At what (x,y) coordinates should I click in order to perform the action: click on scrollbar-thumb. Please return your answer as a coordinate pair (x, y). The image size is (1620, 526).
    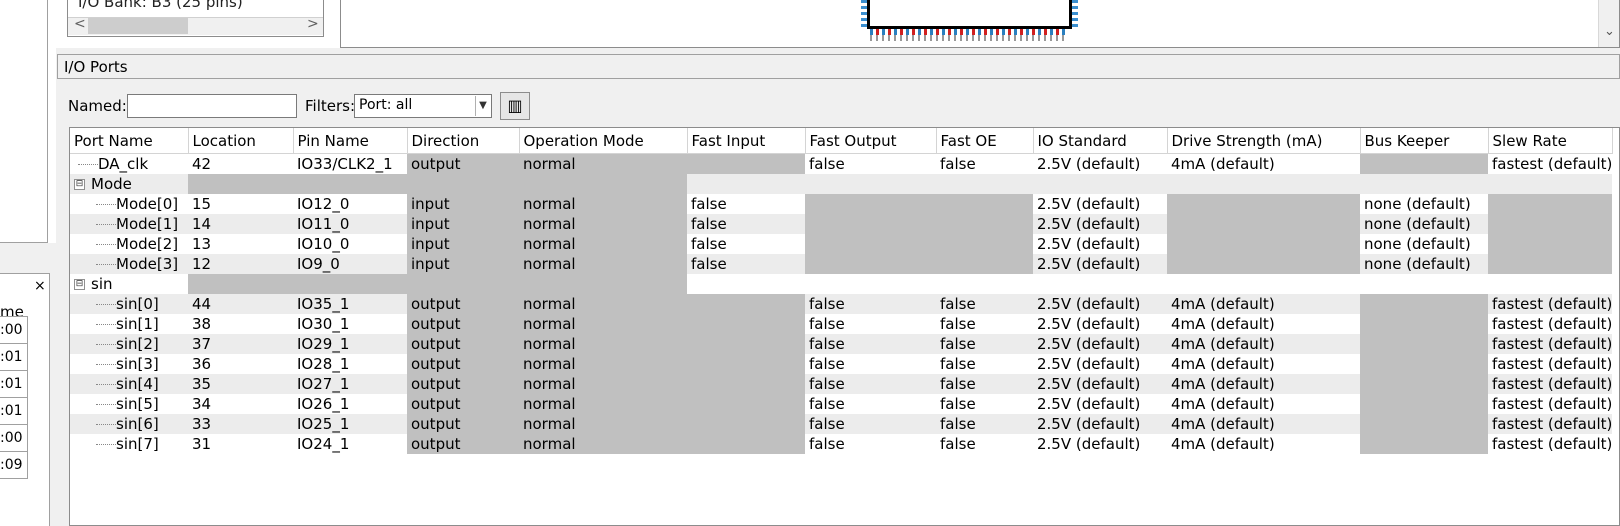
    Looking at the image, I should click on (138, 26).